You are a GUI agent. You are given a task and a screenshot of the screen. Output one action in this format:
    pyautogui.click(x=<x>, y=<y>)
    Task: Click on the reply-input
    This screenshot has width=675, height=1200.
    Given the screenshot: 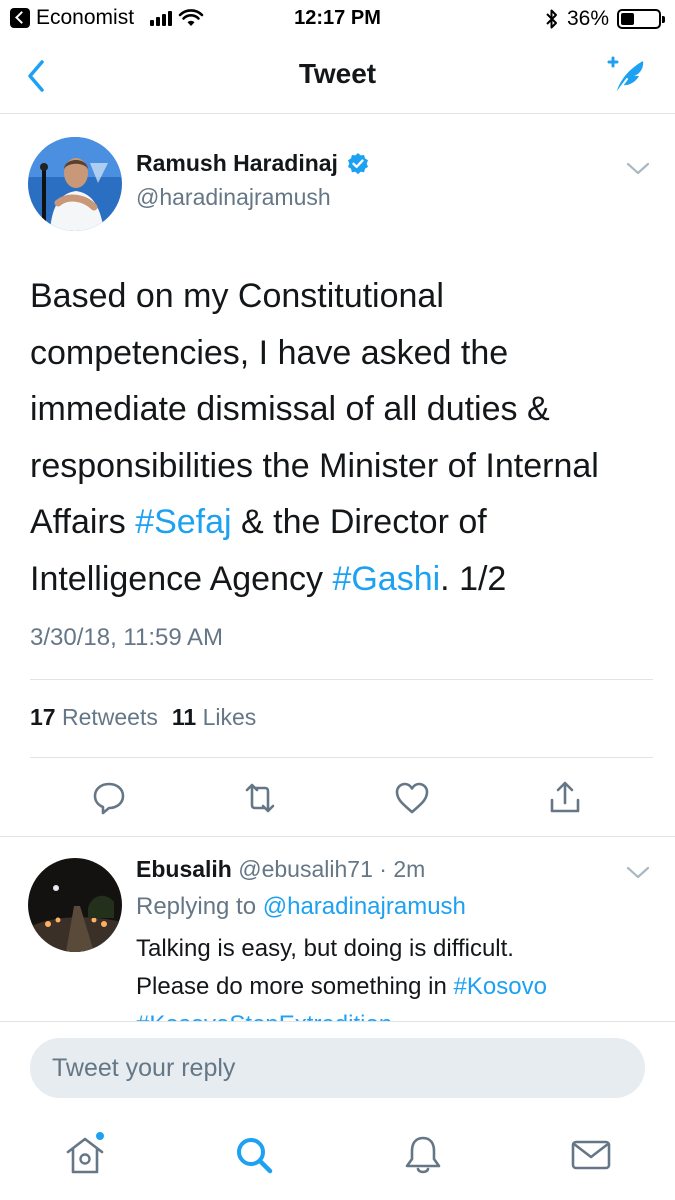 What is the action you would take?
    pyautogui.click(x=337, y=1068)
    